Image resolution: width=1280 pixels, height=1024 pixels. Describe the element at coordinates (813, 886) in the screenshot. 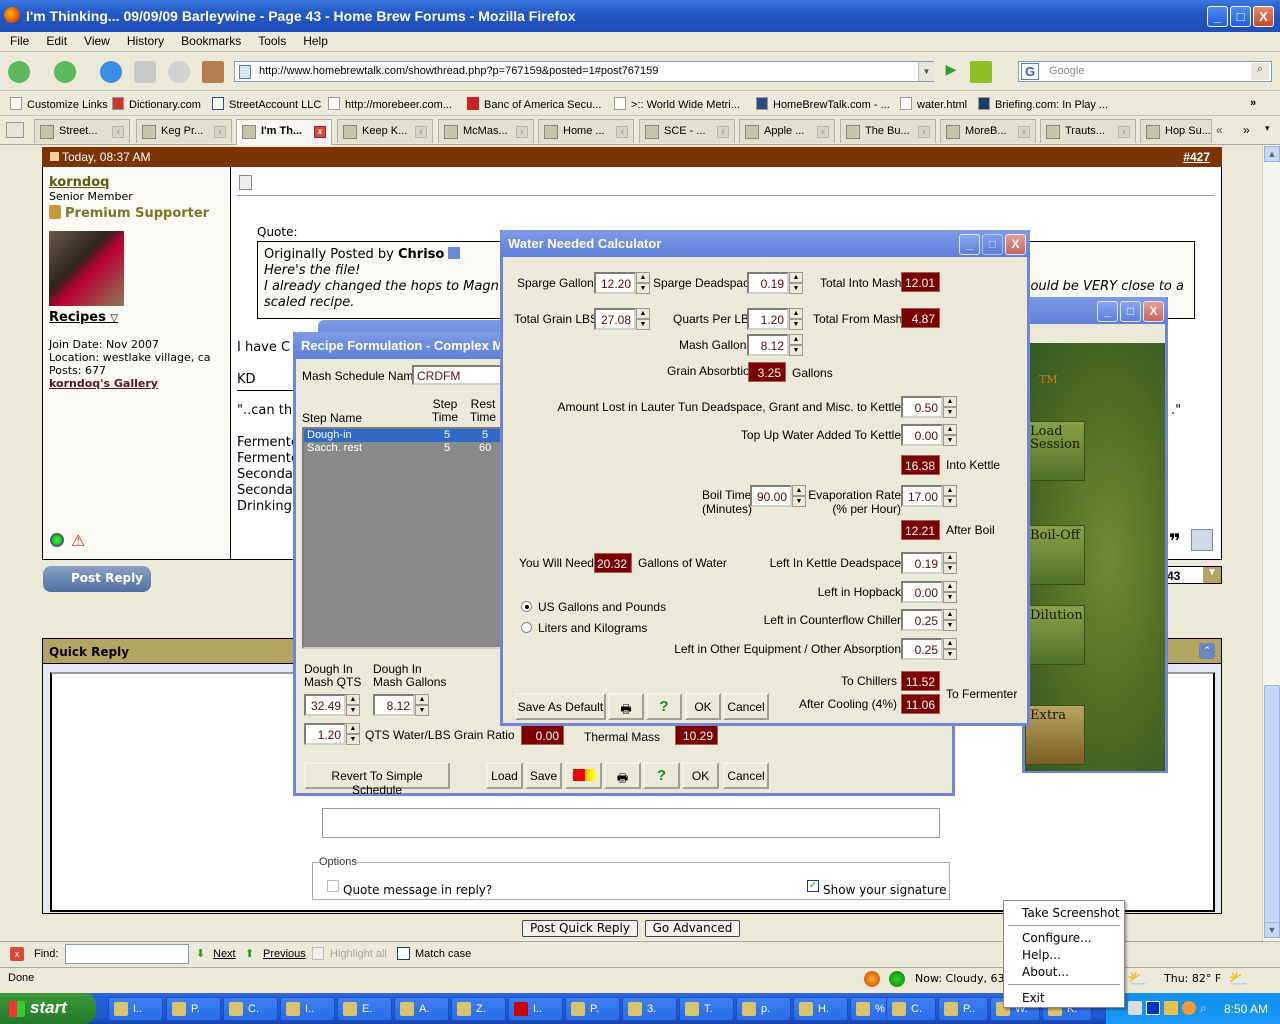

I see `show-signature-checkbox: ✓` at that location.